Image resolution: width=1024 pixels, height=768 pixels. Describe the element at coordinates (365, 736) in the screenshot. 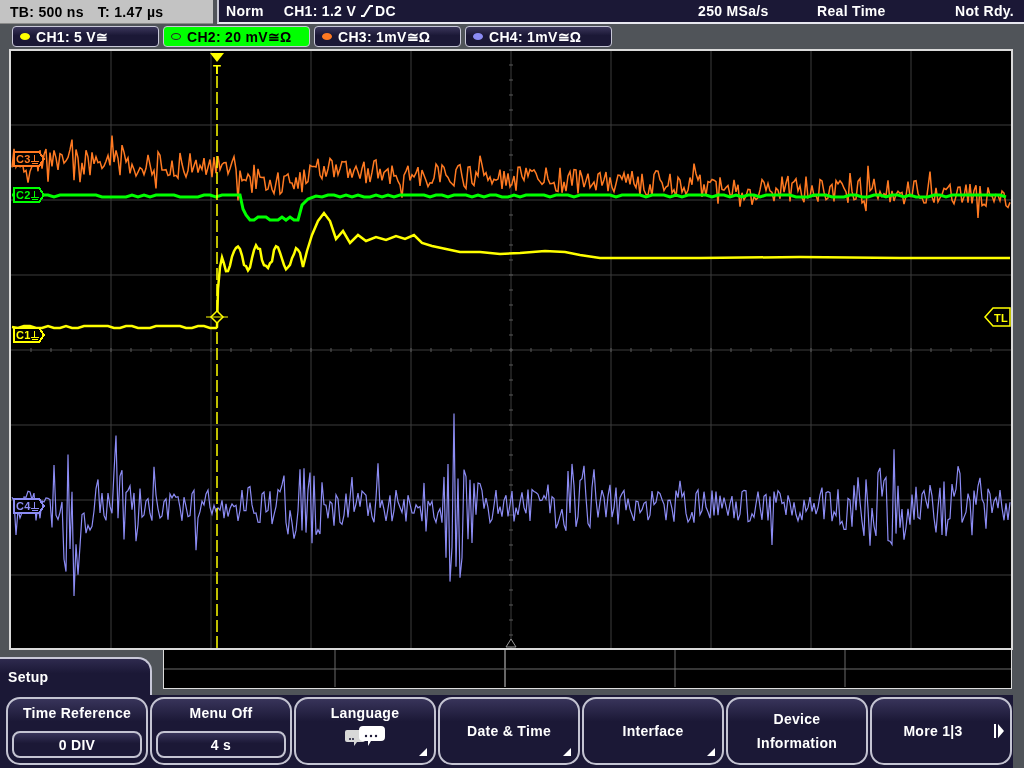

I see `speech-bubbles-icon` at that location.